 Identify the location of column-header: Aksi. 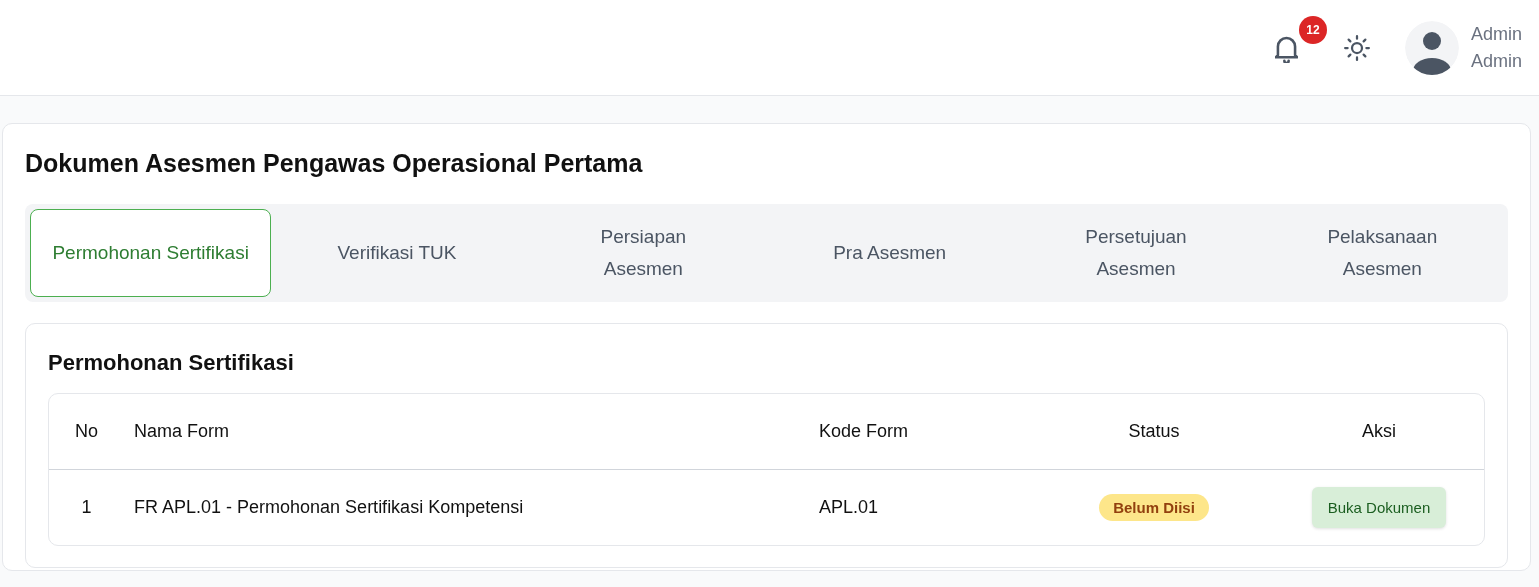
(1379, 431).